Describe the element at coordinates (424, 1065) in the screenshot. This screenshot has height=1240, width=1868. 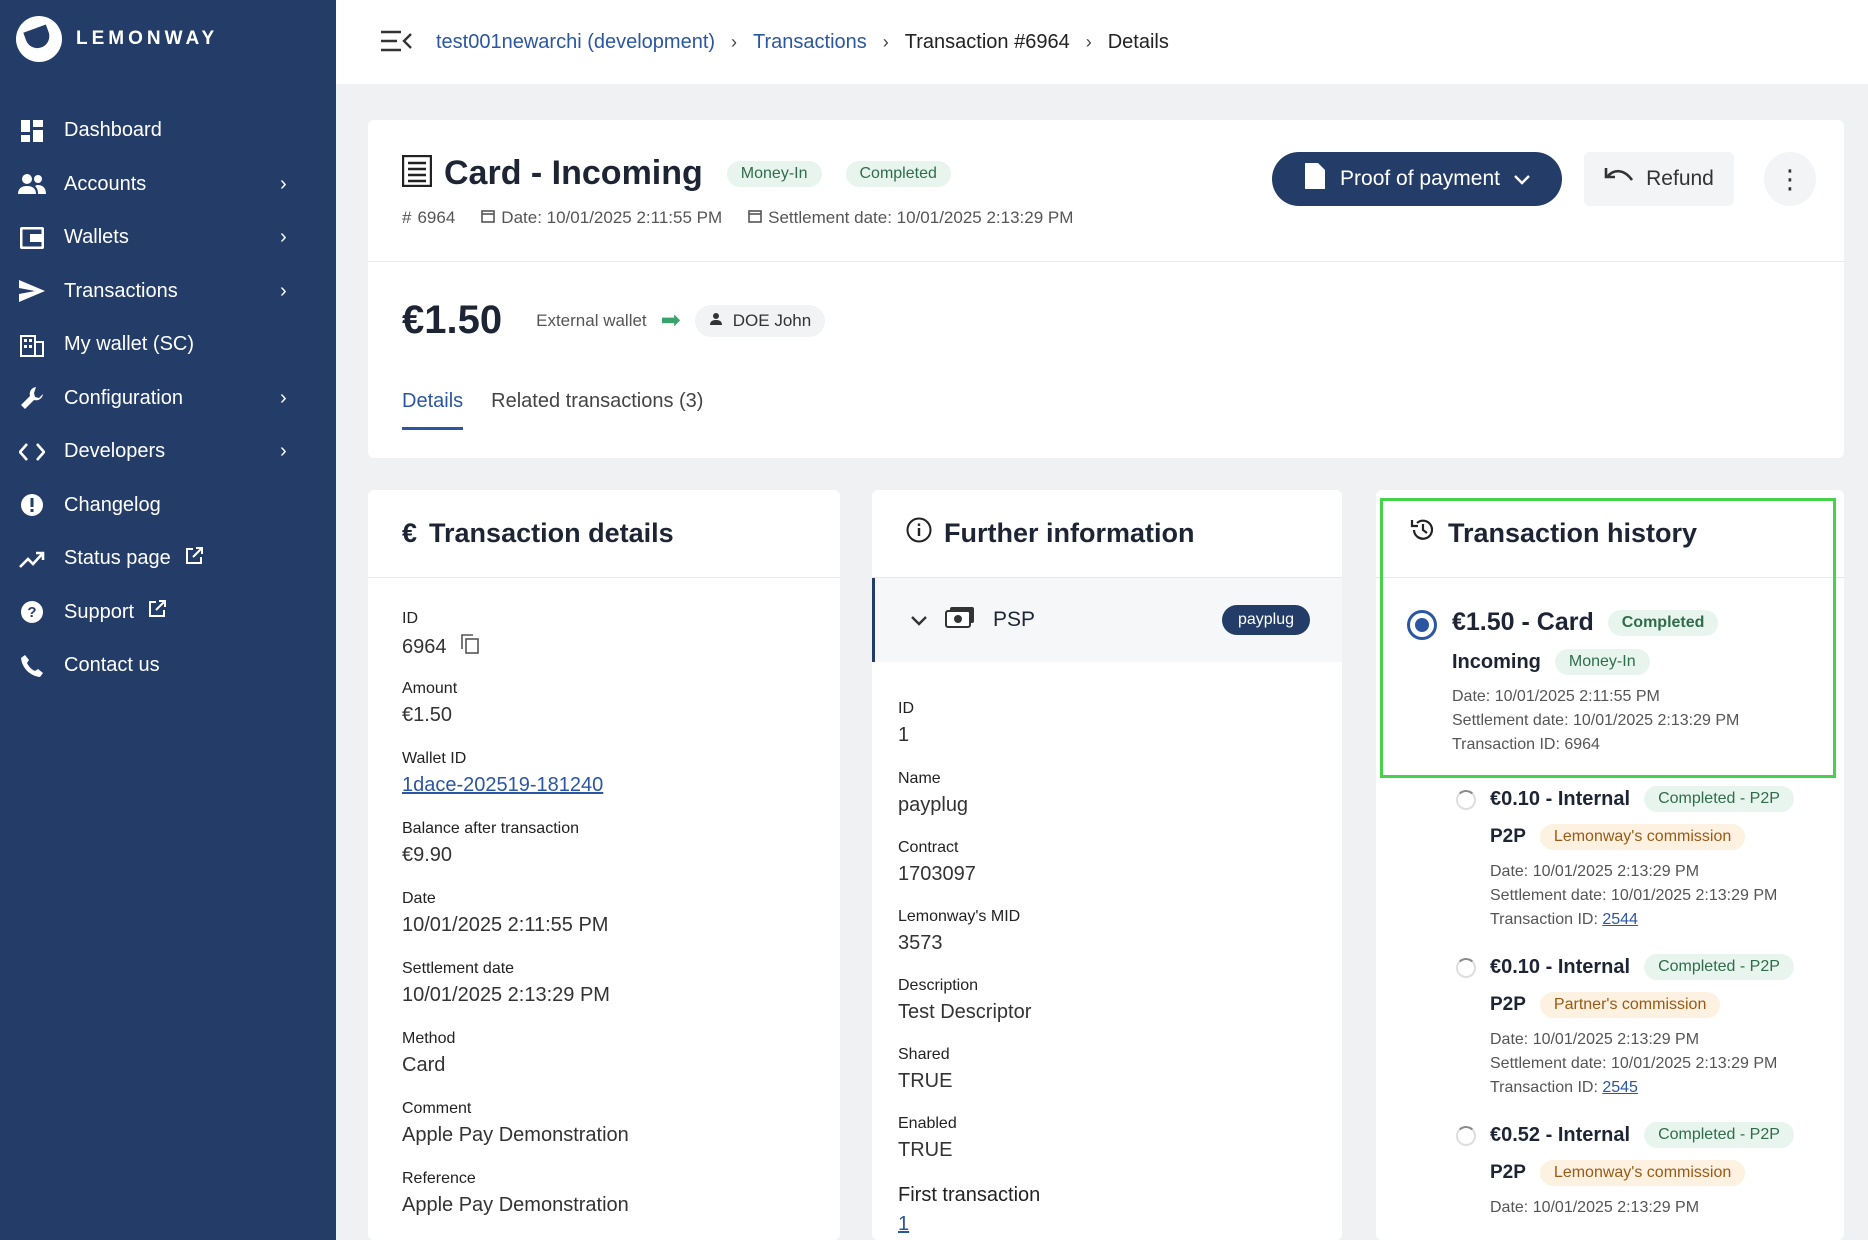
I see `field-value: Card` at that location.